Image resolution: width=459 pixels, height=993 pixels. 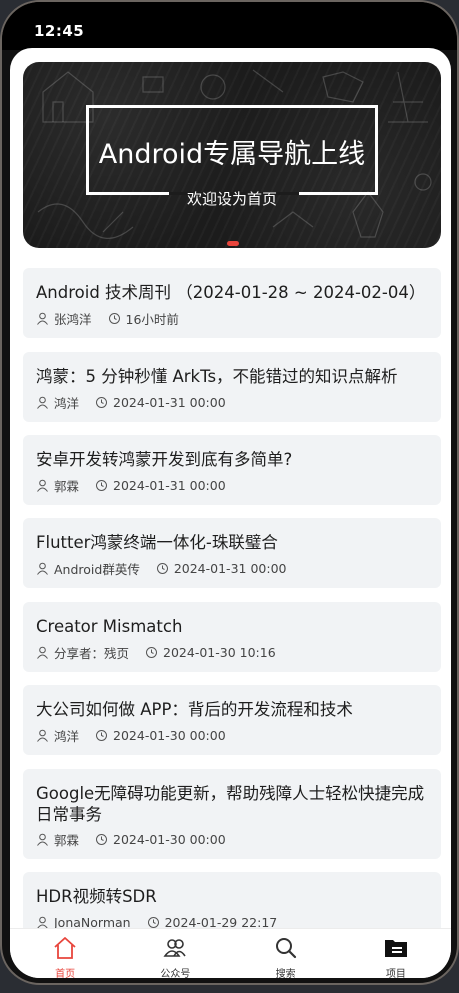 I want to click on article-meta: 鸿洋 2024-01-30 00:00, so click(x=131, y=735).